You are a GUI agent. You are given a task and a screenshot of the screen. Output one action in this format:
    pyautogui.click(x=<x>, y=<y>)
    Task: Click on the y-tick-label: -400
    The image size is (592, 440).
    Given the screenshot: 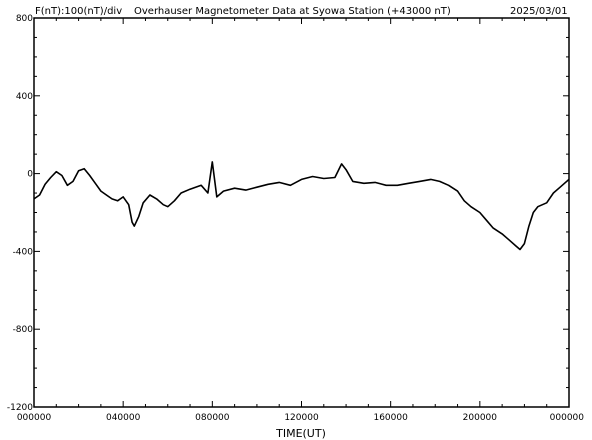 What is the action you would take?
    pyautogui.click(x=23, y=252)
    